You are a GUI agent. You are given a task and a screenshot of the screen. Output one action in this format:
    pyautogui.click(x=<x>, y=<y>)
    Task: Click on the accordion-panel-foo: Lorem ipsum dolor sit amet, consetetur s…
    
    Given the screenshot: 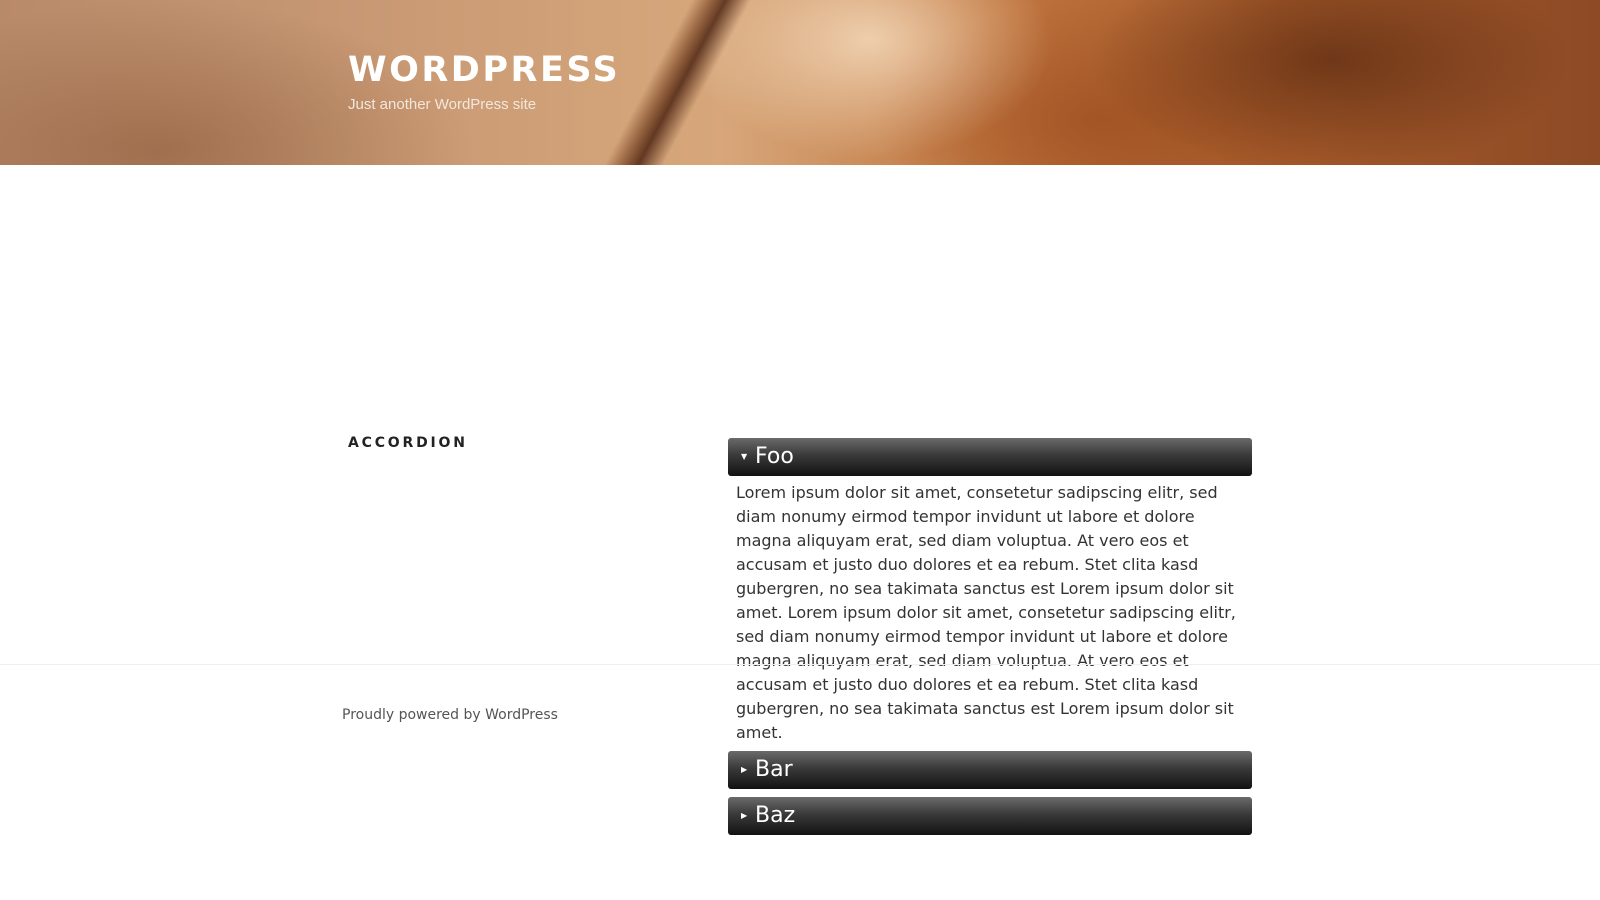 What is the action you would take?
    pyautogui.click(x=986, y=612)
    